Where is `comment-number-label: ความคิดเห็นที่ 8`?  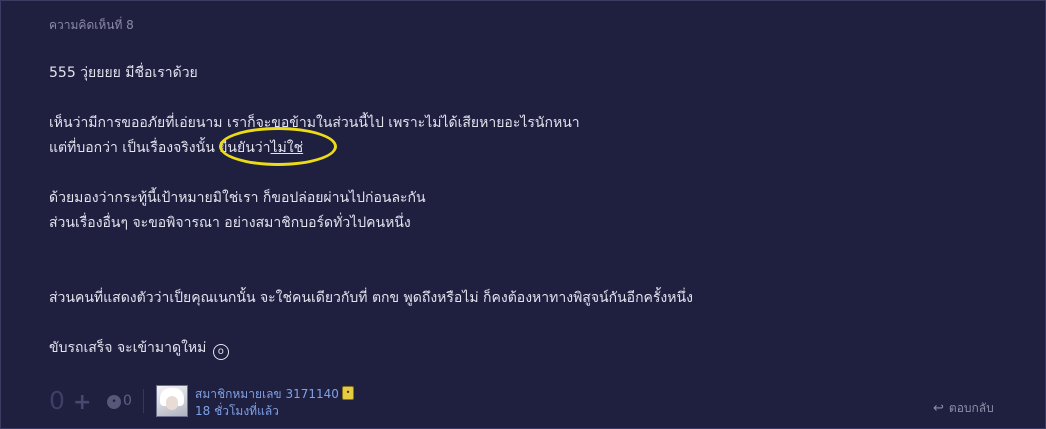 comment-number-label: ความคิดเห็นที่ 8 is located at coordinates (91, 25).